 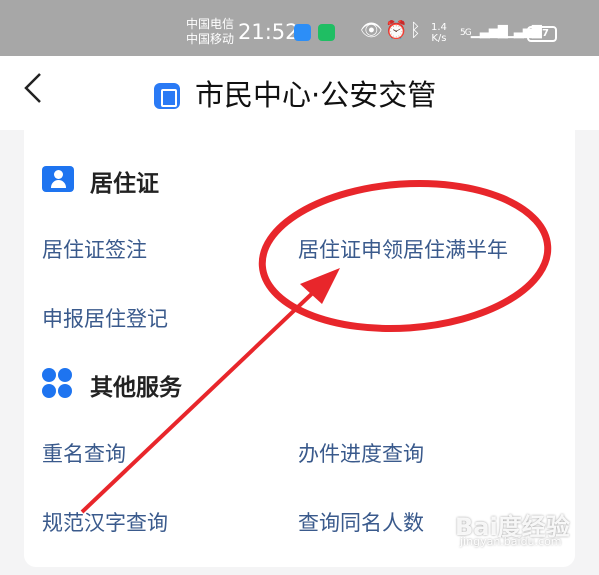 I want to click on watermark-url: jingyan.baidu.com, so click(x=511, y=541).